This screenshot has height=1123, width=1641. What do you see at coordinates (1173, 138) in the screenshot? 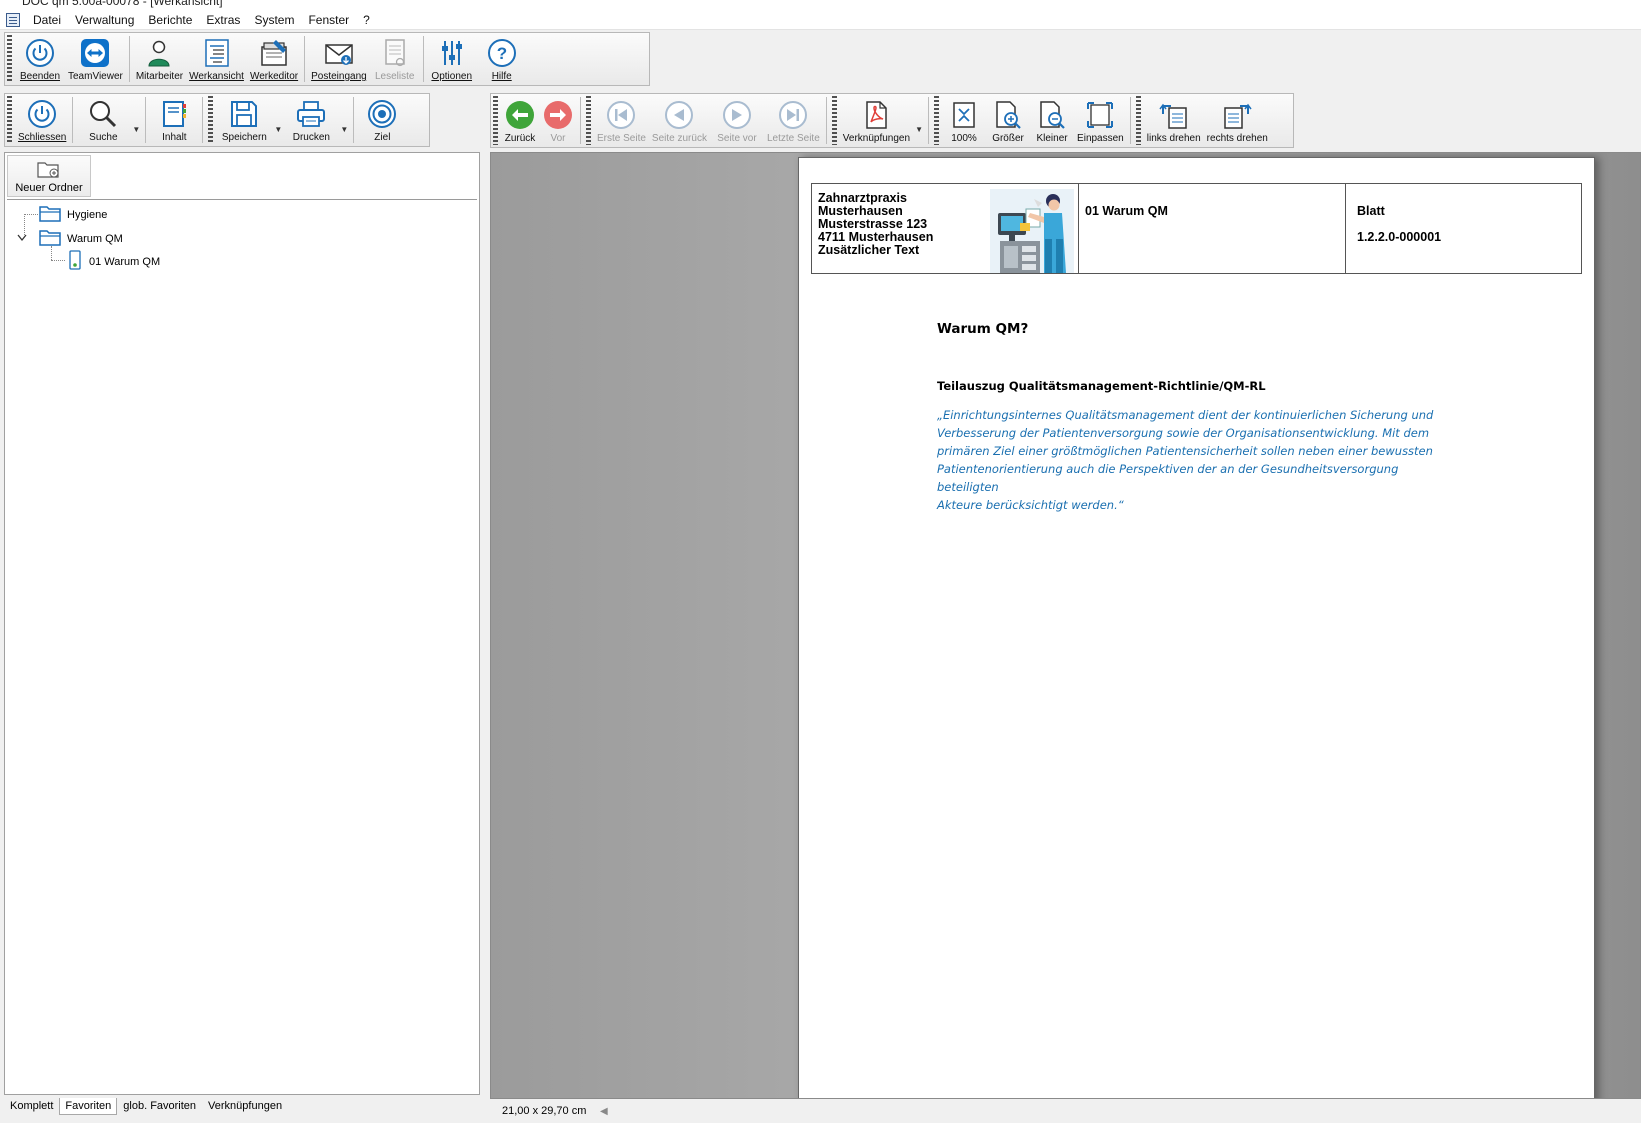
I see `links-drehen-label: links drehen` at bounding box center [1173, 138].